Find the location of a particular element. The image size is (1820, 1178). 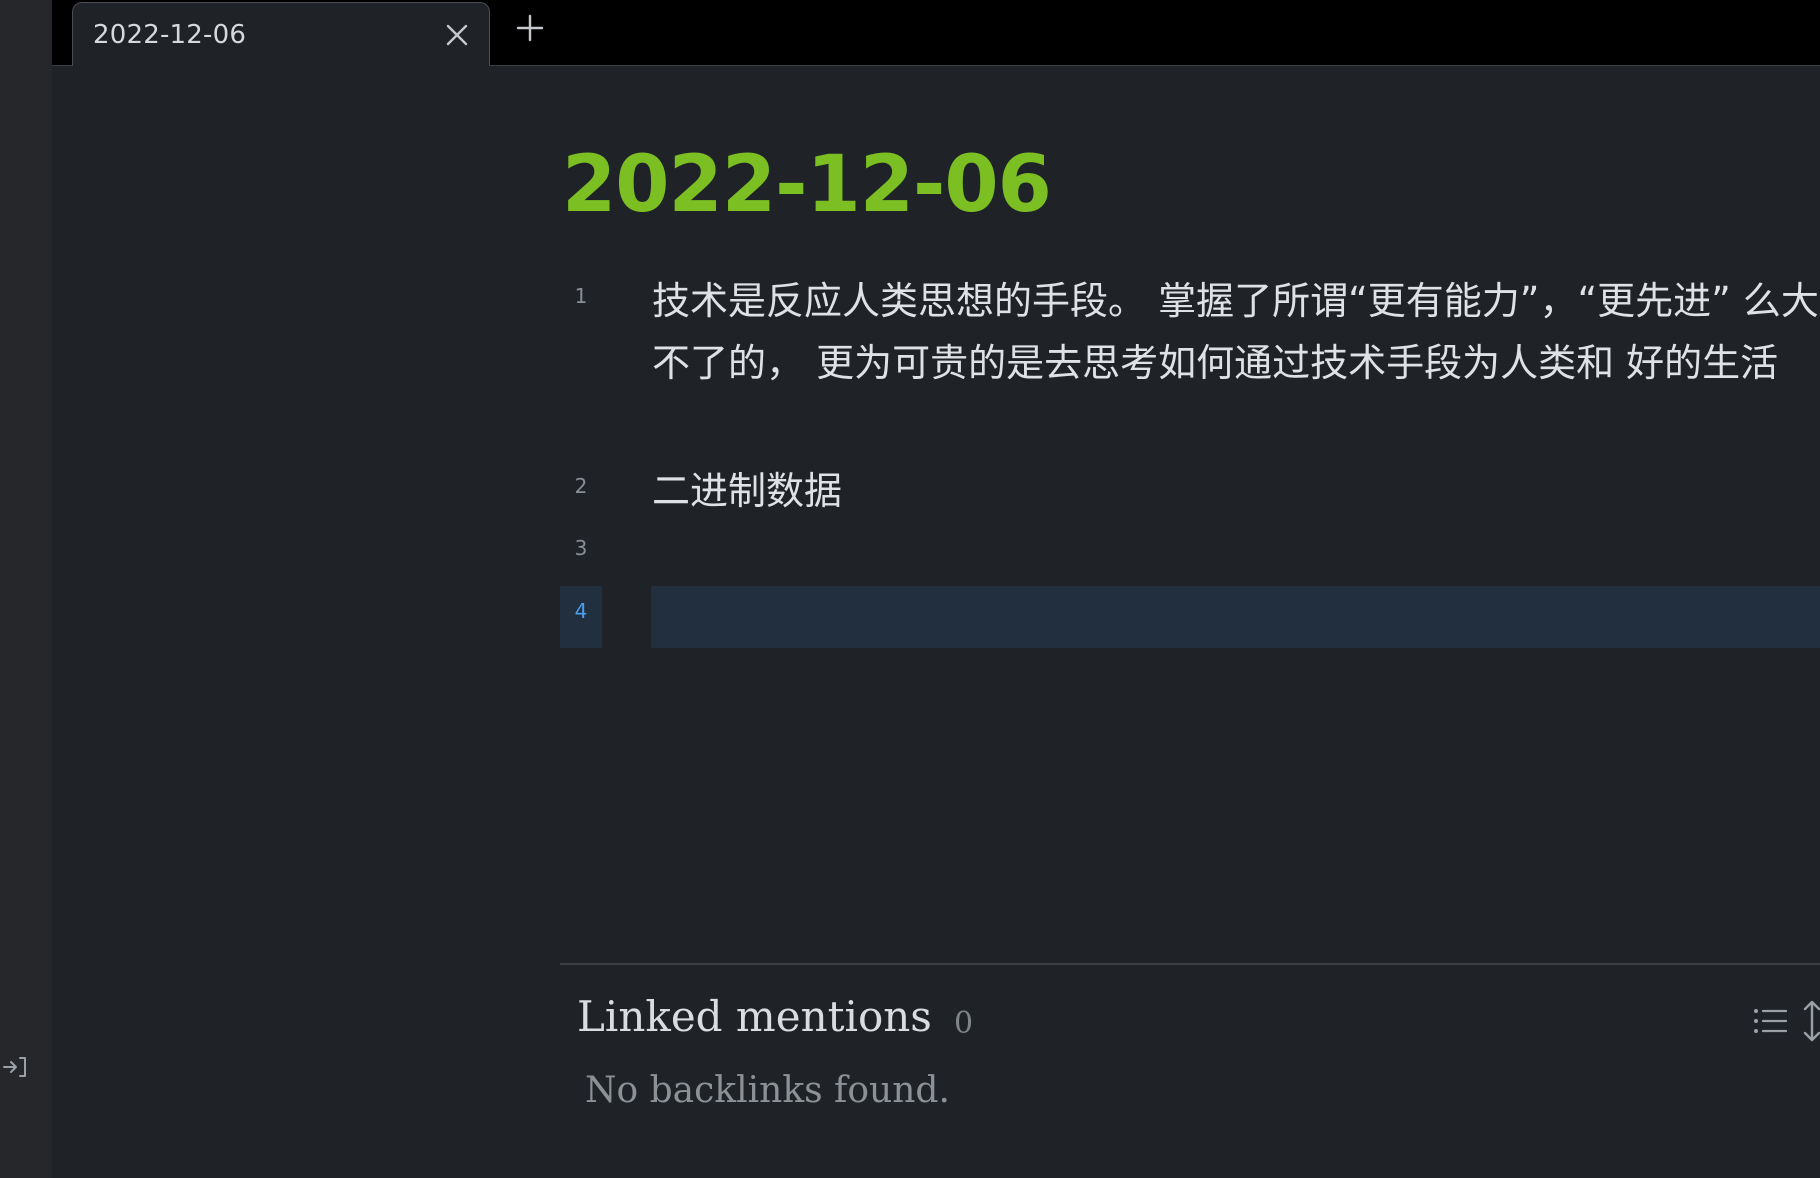

sidebar-expand-icon is located at coordinates (15, 1067).